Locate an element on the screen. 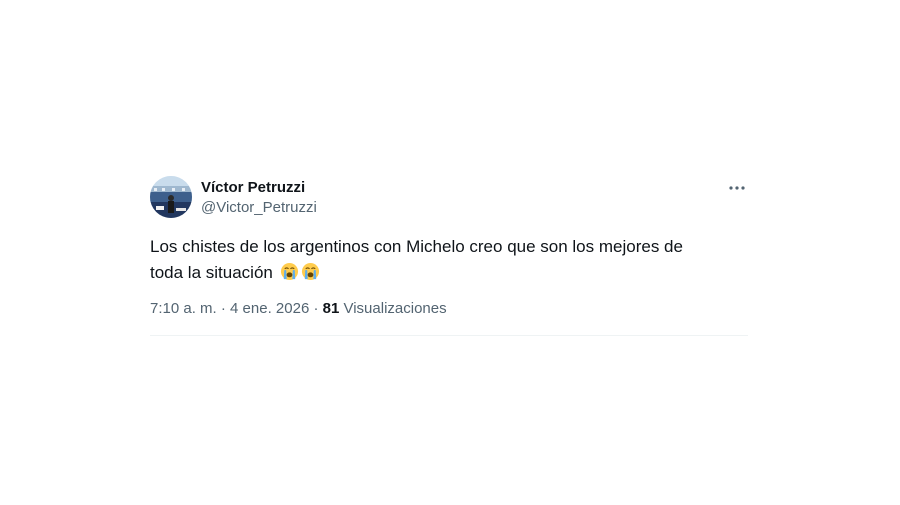  more-options-button is located at coordinates (737, 188).